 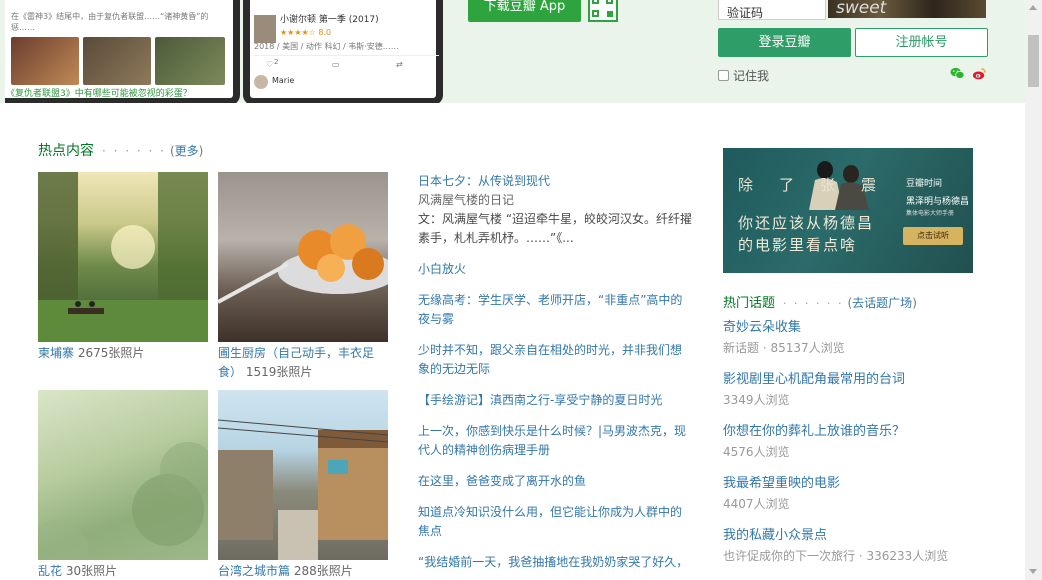 I want to click on scrollbar-thumb, so click(x=1033, y=61).